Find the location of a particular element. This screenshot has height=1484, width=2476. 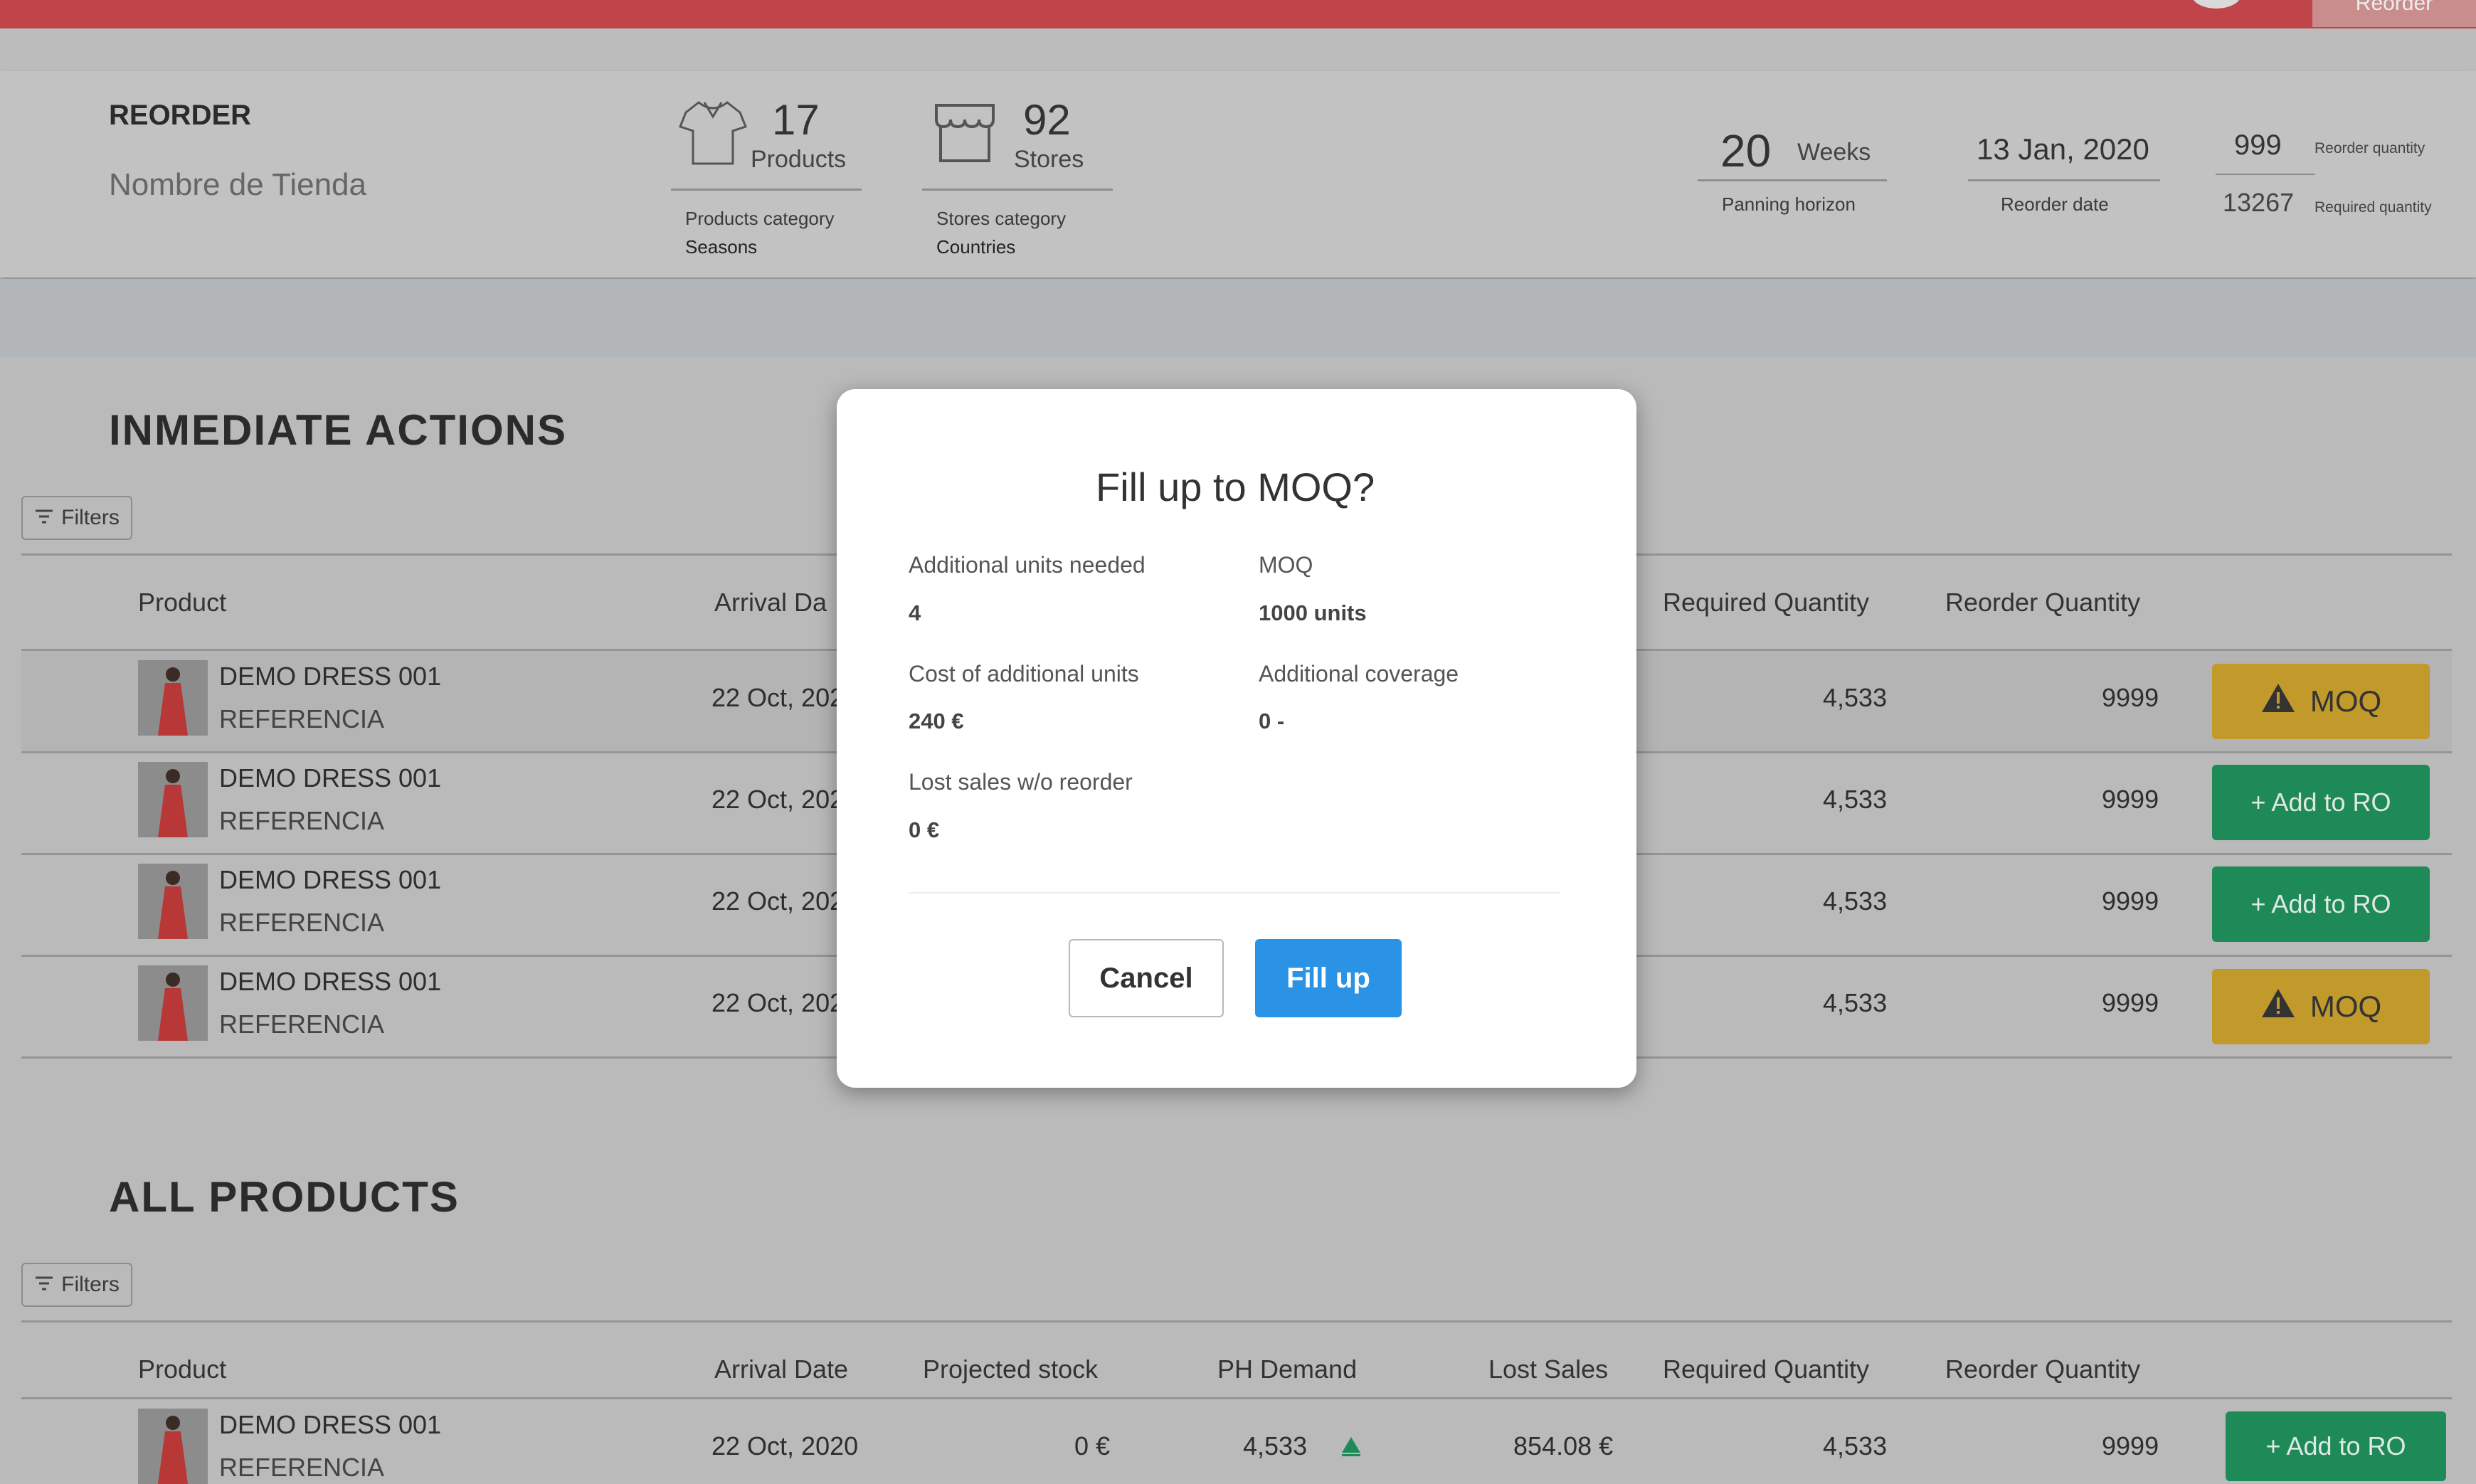

stores-category-value: Countries is located at coordinates (975, 247).